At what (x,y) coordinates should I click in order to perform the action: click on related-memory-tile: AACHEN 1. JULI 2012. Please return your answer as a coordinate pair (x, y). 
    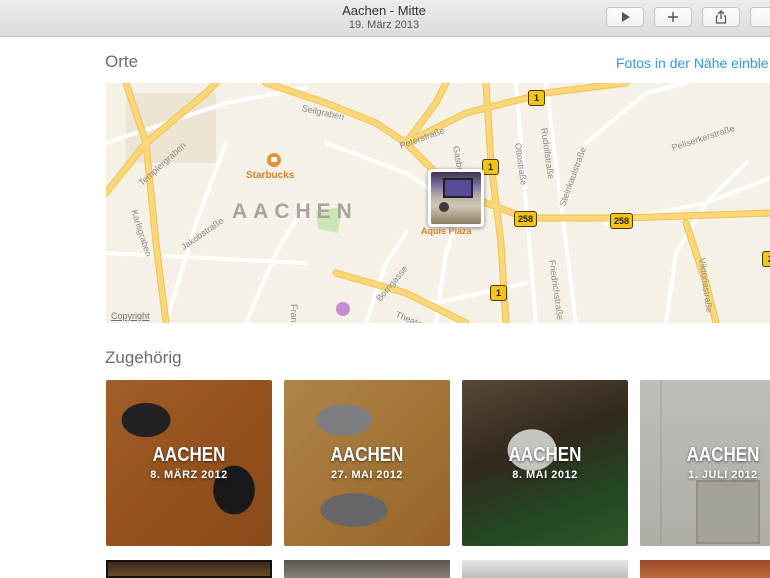
    Looking at the image, I should click on (705, 463).